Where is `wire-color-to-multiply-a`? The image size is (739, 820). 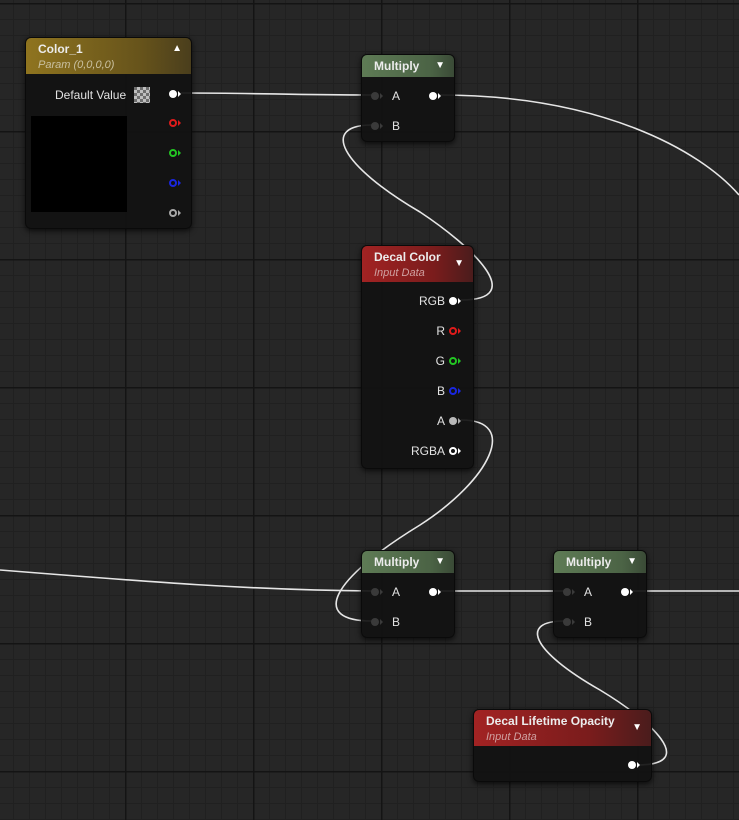 wire-color-to-multiply-a is located at coordinates (276, 94).